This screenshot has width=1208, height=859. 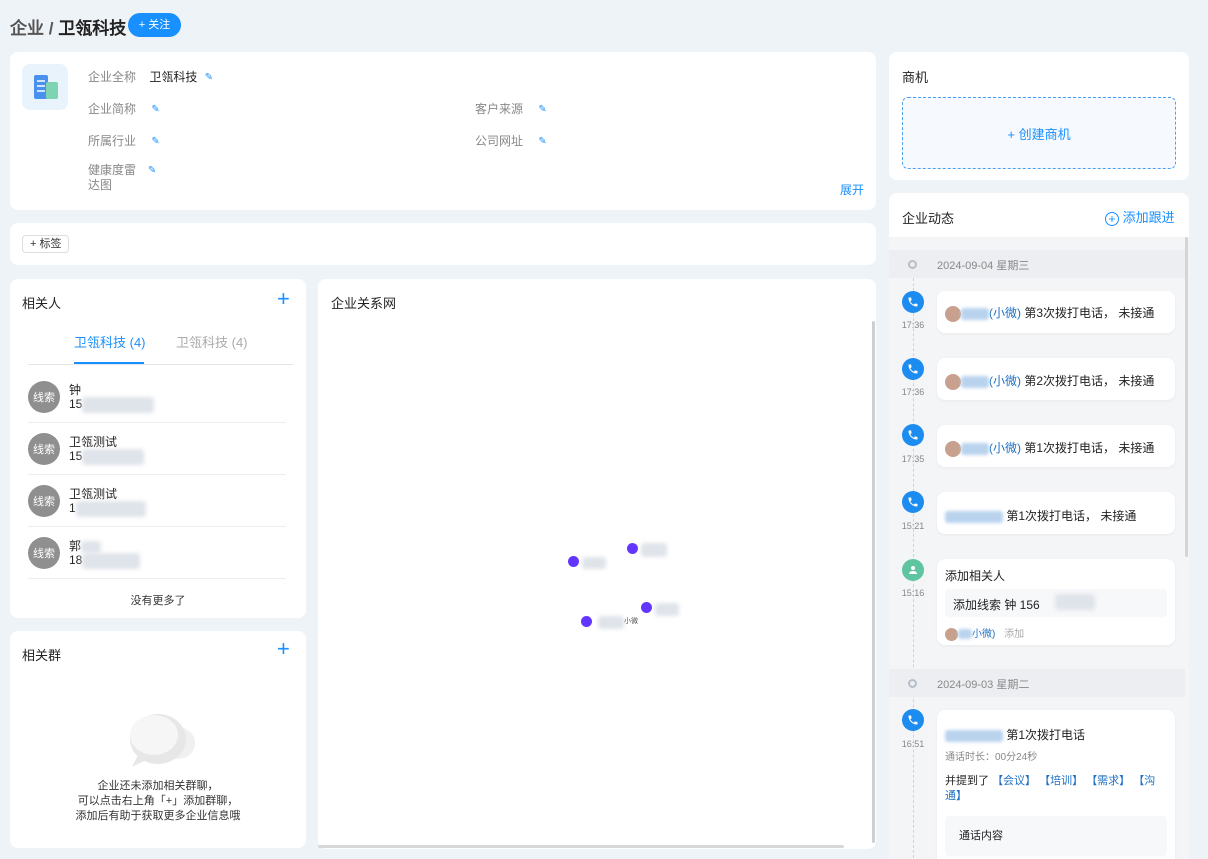 I want to click on activity-event: (小微) 第3次拨打电话， 未接通, so click(x=1056, y=312).